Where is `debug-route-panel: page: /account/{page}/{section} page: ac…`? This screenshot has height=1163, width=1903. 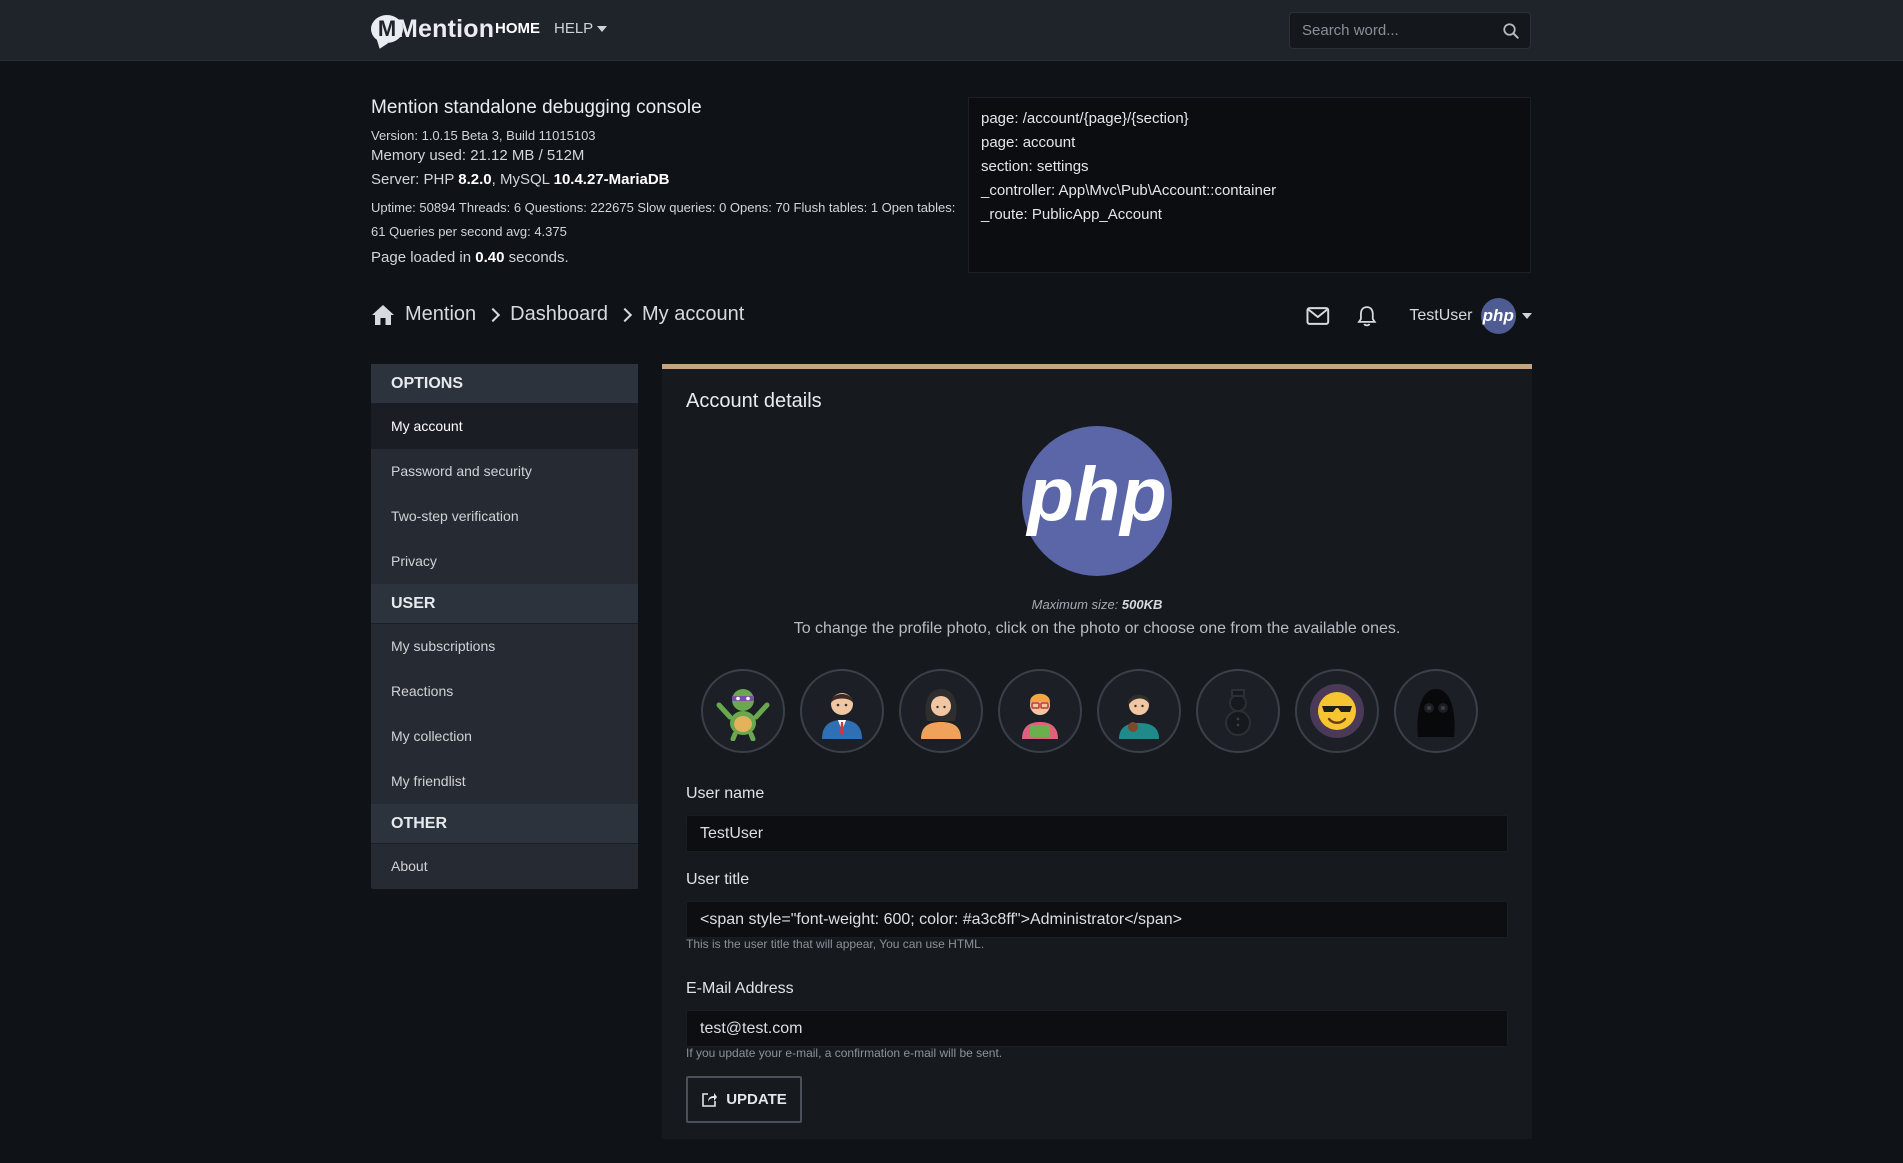 debug-route-panel: page: /account/{page}/{section} page: ac… is located at coordinates (1249, 185).